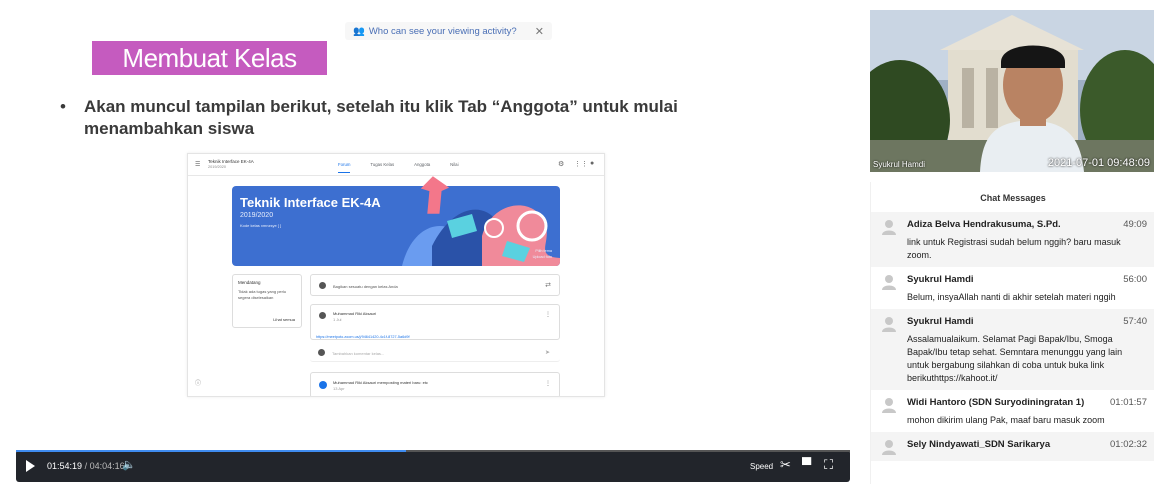 This screenshot has height=484, width=1154. I want to click on chat-message: Sely Nindyawati_SDN Sarikarya 01:02:32, so click(1012, 446).